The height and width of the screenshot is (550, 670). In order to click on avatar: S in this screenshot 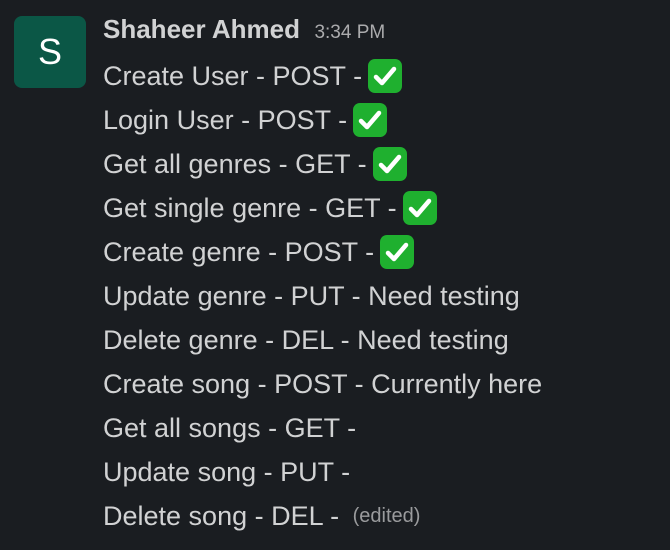, I will do `click(50, 52)`.